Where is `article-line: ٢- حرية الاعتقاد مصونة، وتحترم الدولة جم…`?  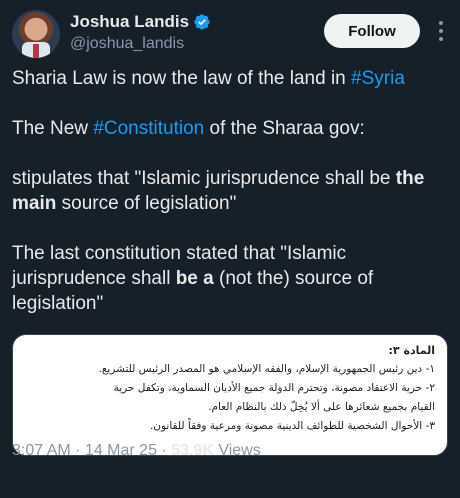
article-line: ٢- حرية الاعتقاد مصونة، وتحترم الدولة جم… is located at coordinates (274, 388).